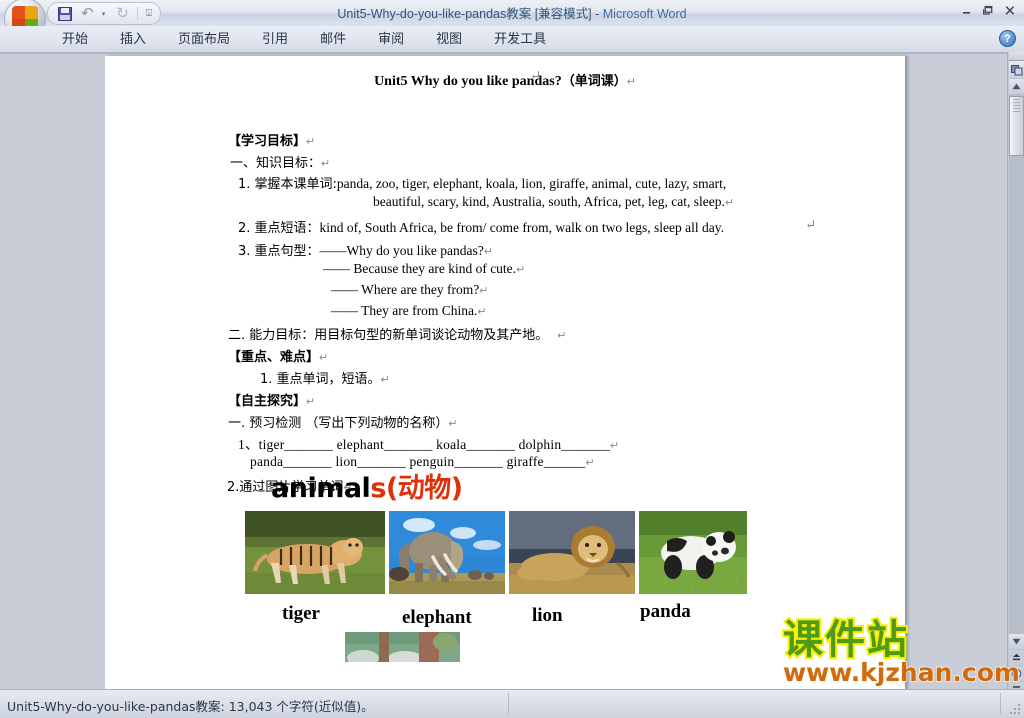 The height and width of the screenshot is (718, 1024). What do you see at coordinates (520, 39) in the screenshot?
I see `tab-developer: 开发工具` at bounding box center [520, 39].